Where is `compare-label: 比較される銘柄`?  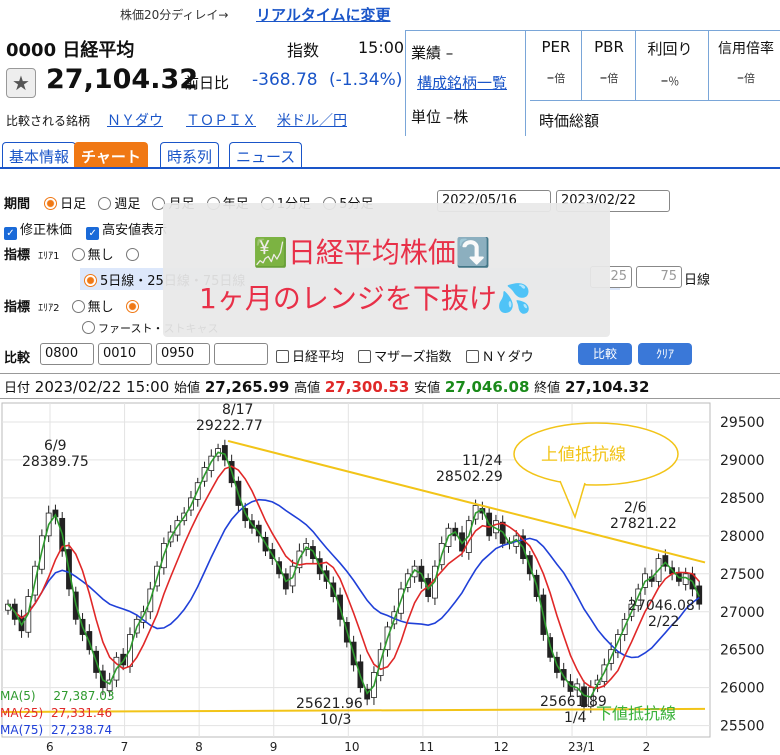 compare-label: 比較される銘柄 is located at coordinates (48, 121).